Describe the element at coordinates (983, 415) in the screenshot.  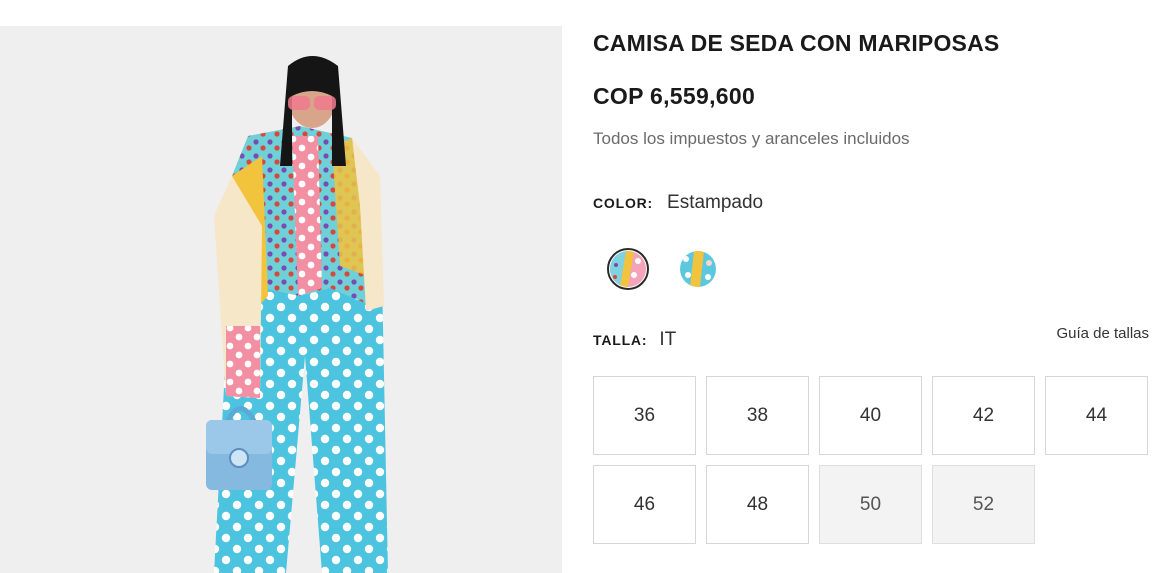
I see `size-option-42: 42` at that location.